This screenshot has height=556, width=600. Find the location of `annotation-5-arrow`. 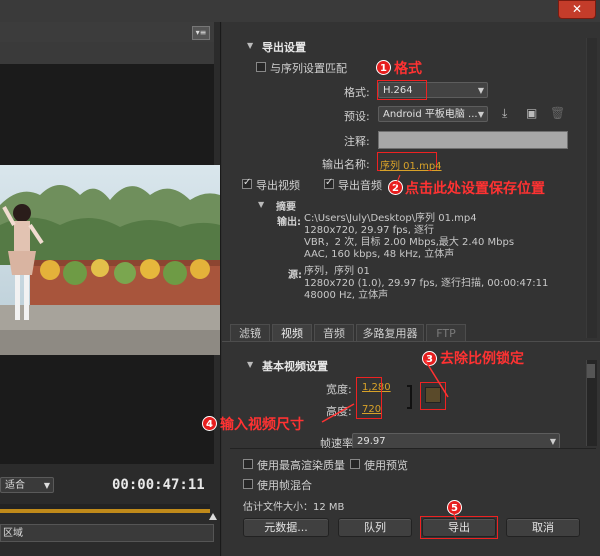

annotation-5-arrow is located at coordinates (455, 517).